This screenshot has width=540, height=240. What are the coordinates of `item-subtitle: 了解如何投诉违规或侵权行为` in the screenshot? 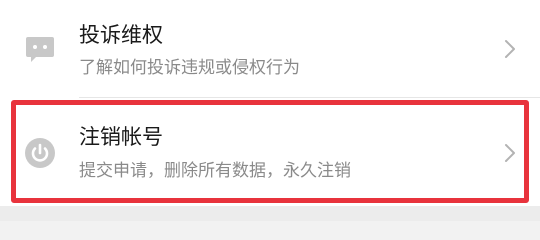 It's located at (189, 68).